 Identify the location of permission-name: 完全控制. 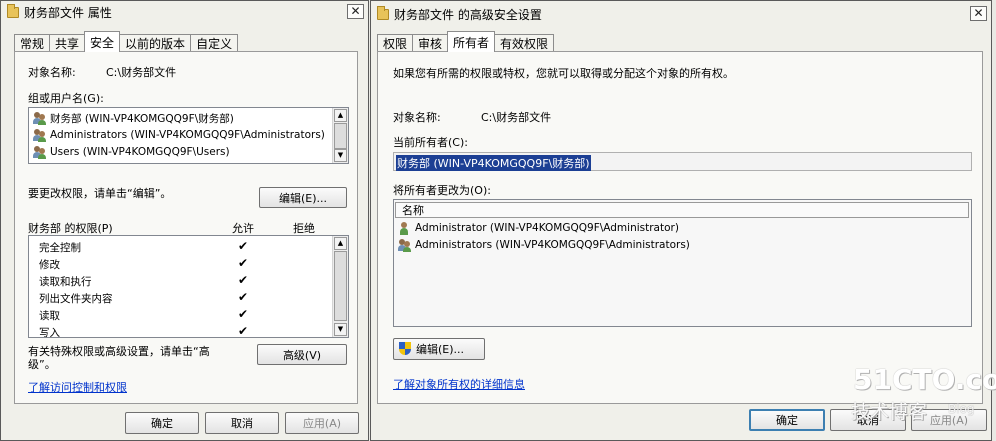
(60, 247).